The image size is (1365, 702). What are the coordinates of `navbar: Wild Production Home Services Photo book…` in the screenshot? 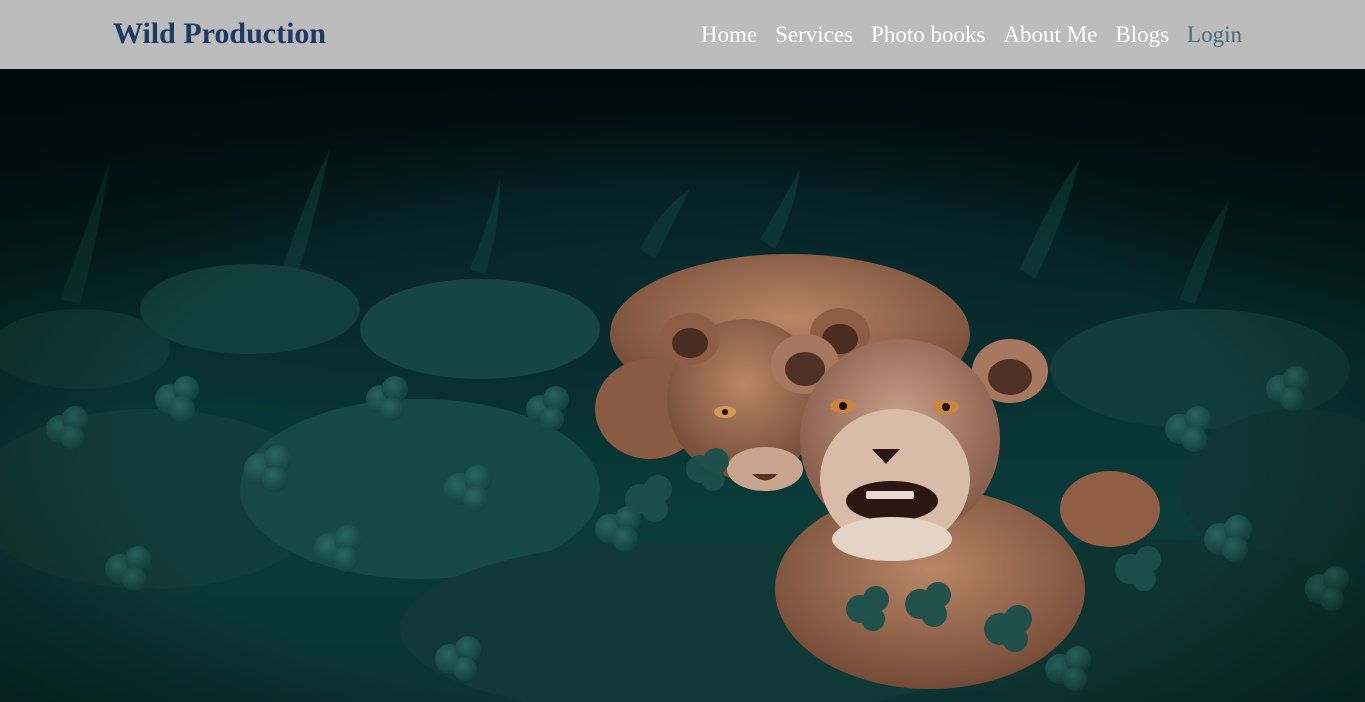 It's located at (682, 34).